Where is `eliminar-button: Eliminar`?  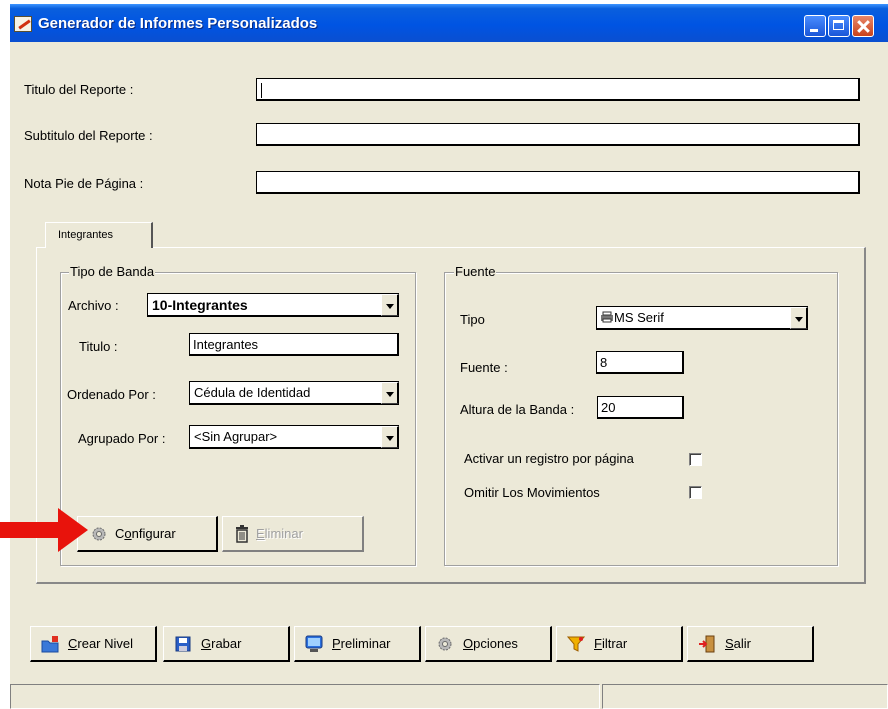
eliminar-button: Eliminar is located at coordinates (293, 534).